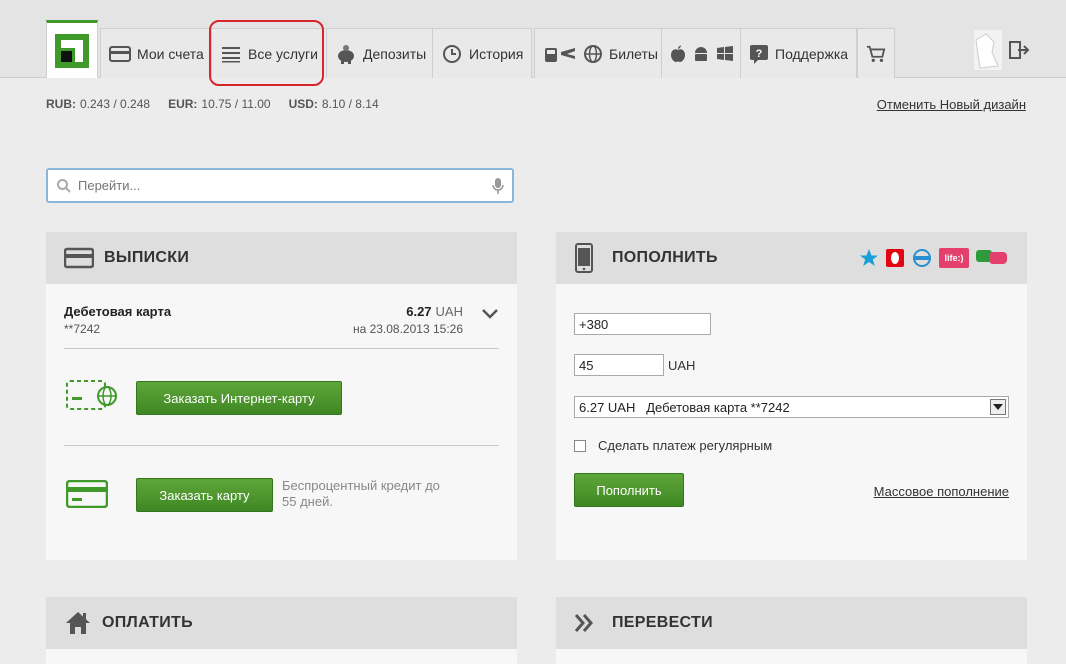 The image size is (1066, 664). I want to click on history-icon, so click(452, 53).